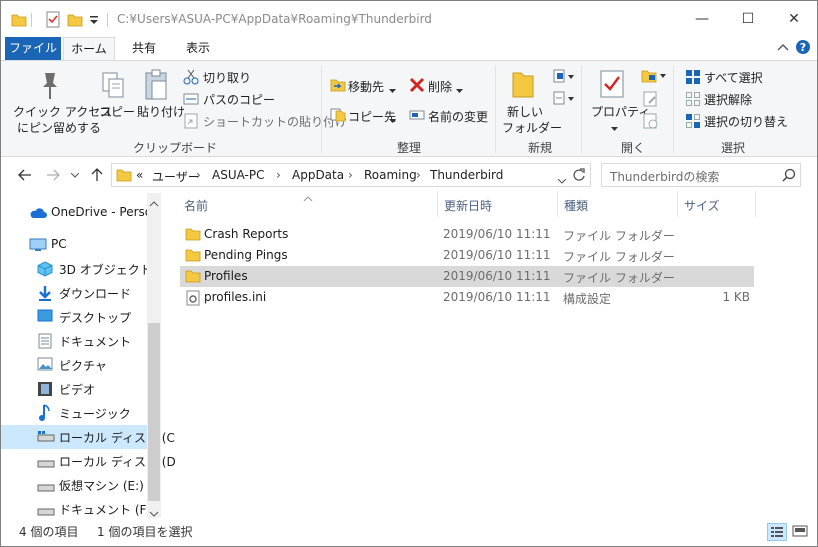 The width and height of the screenshot is (818, 547). I want to click on back-button, so click(25, 175).